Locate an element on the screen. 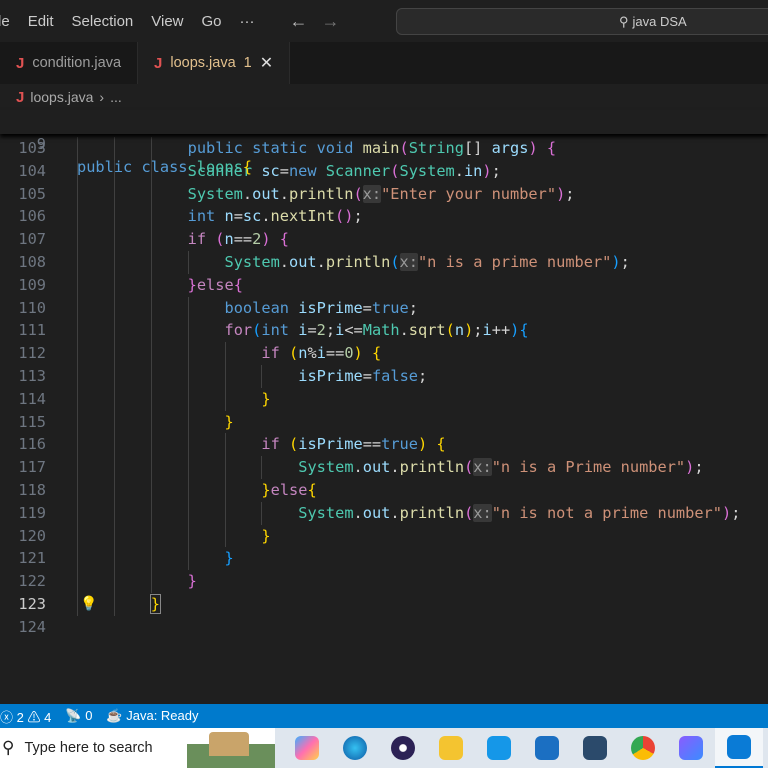  code-line: 124 is located at coordinates (384, 627).